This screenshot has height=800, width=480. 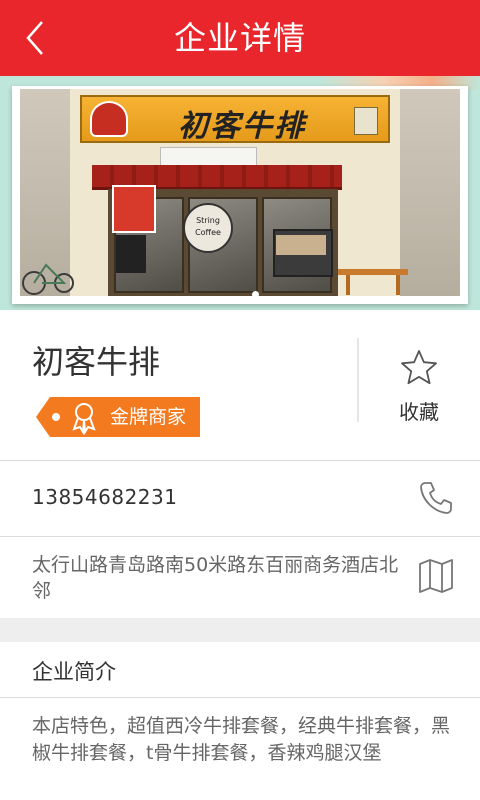 What do you see at coordinates (48, 279) in the screenshot?
I see `bicycle-icon` at bounding box center [48, 279].